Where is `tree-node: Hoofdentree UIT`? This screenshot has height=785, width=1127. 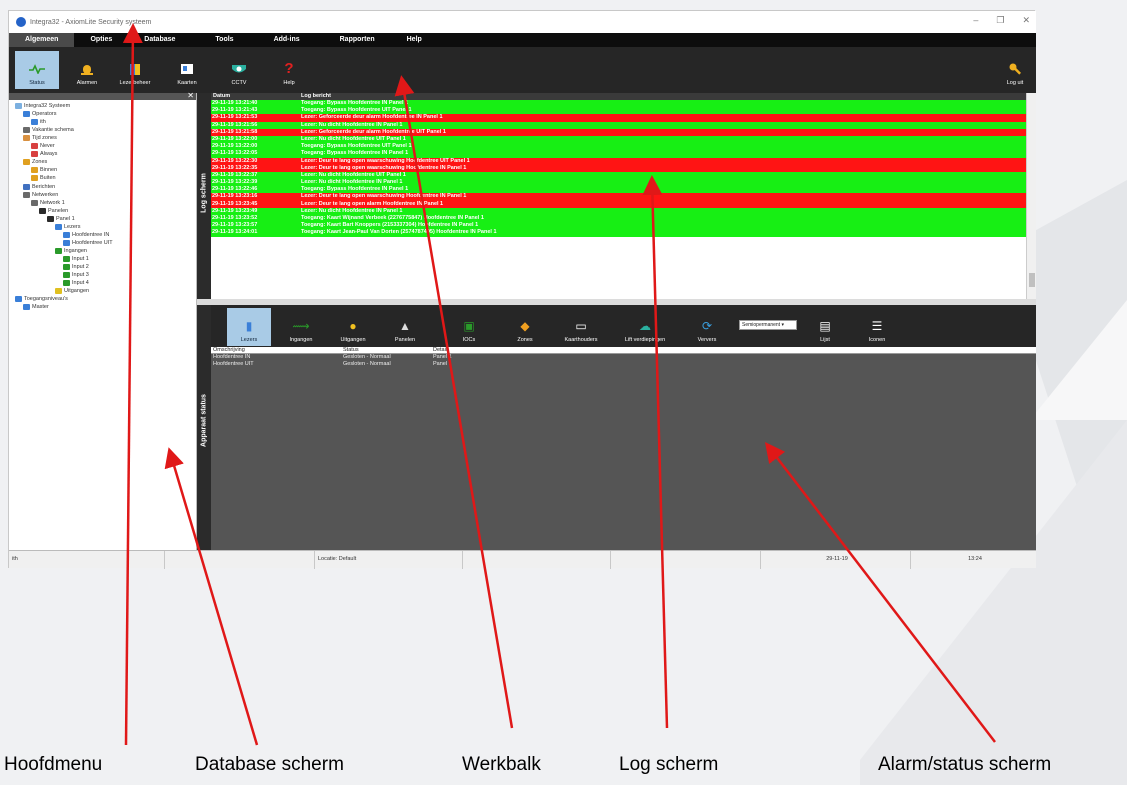 tree-node: Hoofdentree UIT is located at coordinates (88, 243).